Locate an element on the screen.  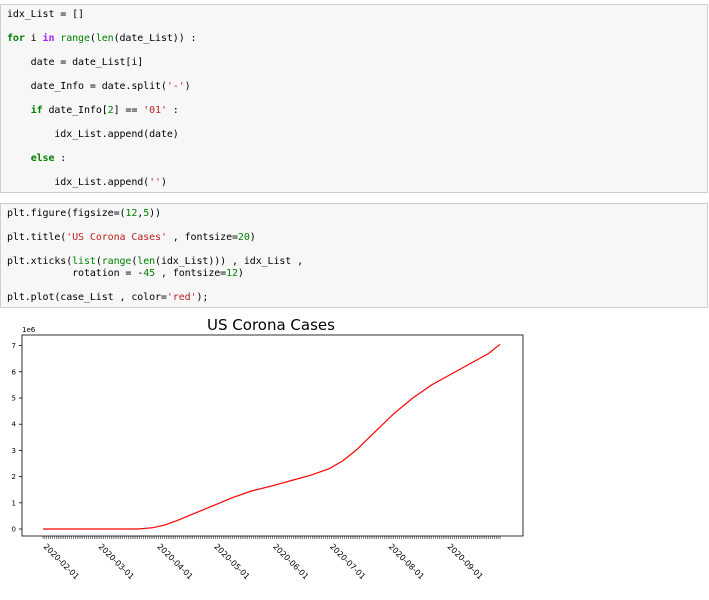
code-line: plt.plot(case_List , color='red'); is located at coordinates (107, 297).